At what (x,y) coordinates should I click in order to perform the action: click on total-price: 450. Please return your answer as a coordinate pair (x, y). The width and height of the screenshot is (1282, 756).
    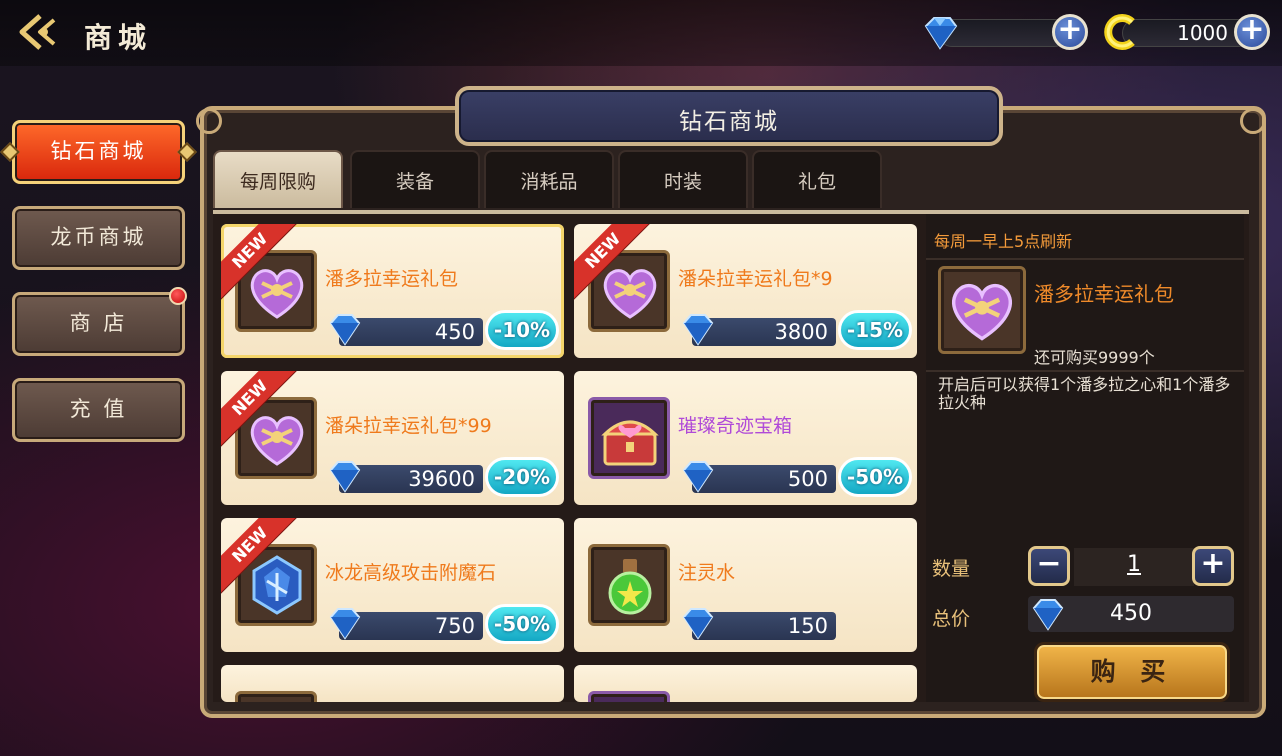
    Looking at the image, I should click on (1131, 613).